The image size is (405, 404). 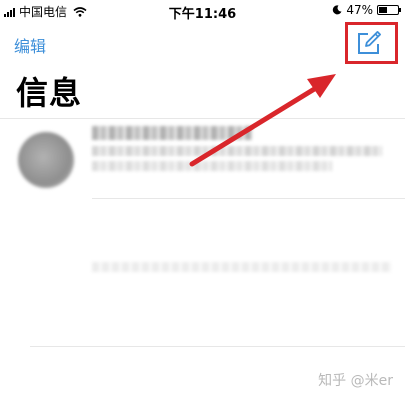 What do you see at coordinates (262, 120) in the screenshot?
I see `annotation-arrow` at bounding box center [262, 120].